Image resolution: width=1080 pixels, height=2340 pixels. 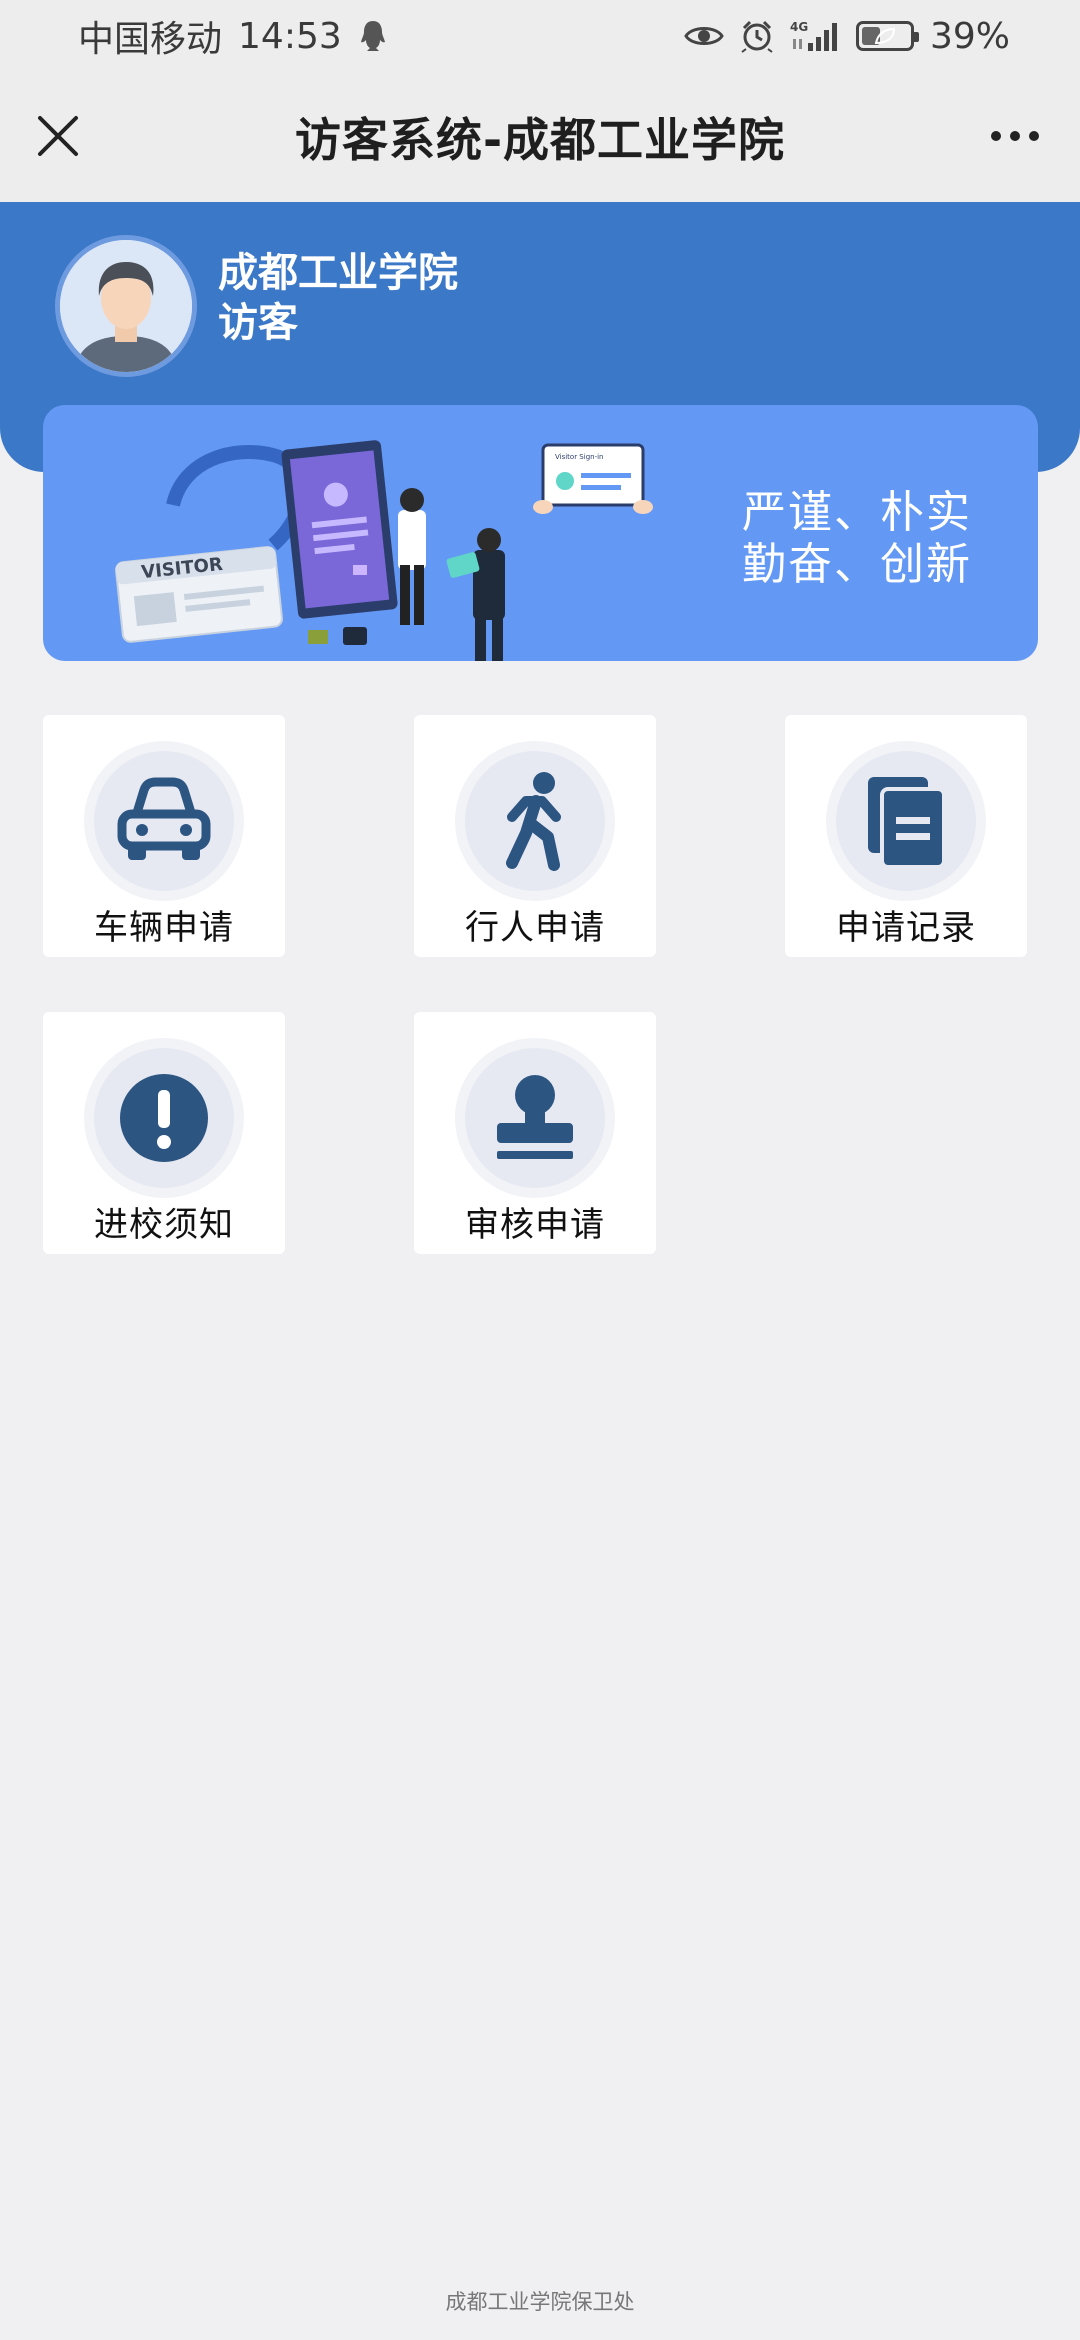 What do you see at coordinates (164, 928) in the screenshot?
I see `vehicle-apply-label: 车辆申请` at bounding box center [164, 928].